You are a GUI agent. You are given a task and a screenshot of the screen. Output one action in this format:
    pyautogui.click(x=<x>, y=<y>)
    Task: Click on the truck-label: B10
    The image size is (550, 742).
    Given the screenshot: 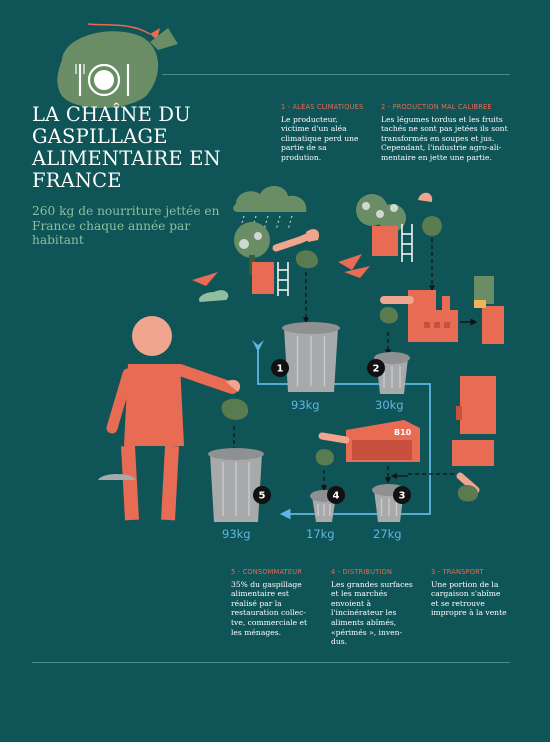 What is the action you would take?
    pyautogui.click(x=403, y=432)
    